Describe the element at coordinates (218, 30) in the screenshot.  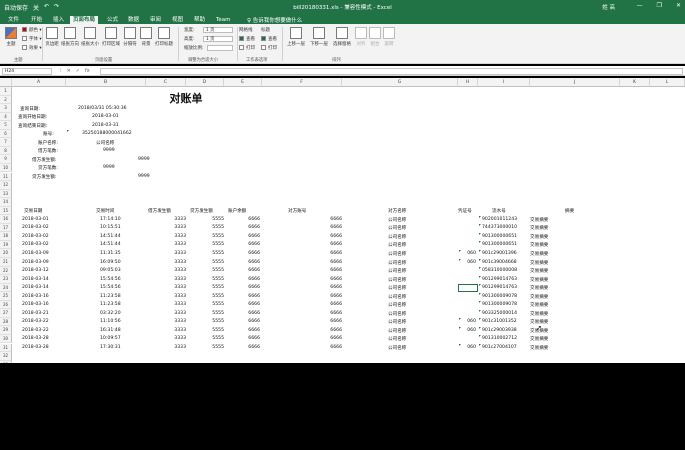
I see `scale-width-dropdown: 1 页` at that location.